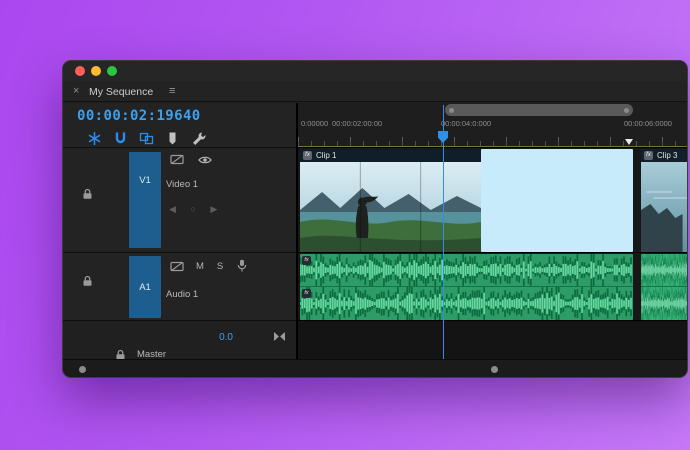 This screenshot has width=690, height=450. Describe the element at coordinates (139, 116) in the screenshot. I see `playhead-timecode: 00:00:02:19640` at that location.